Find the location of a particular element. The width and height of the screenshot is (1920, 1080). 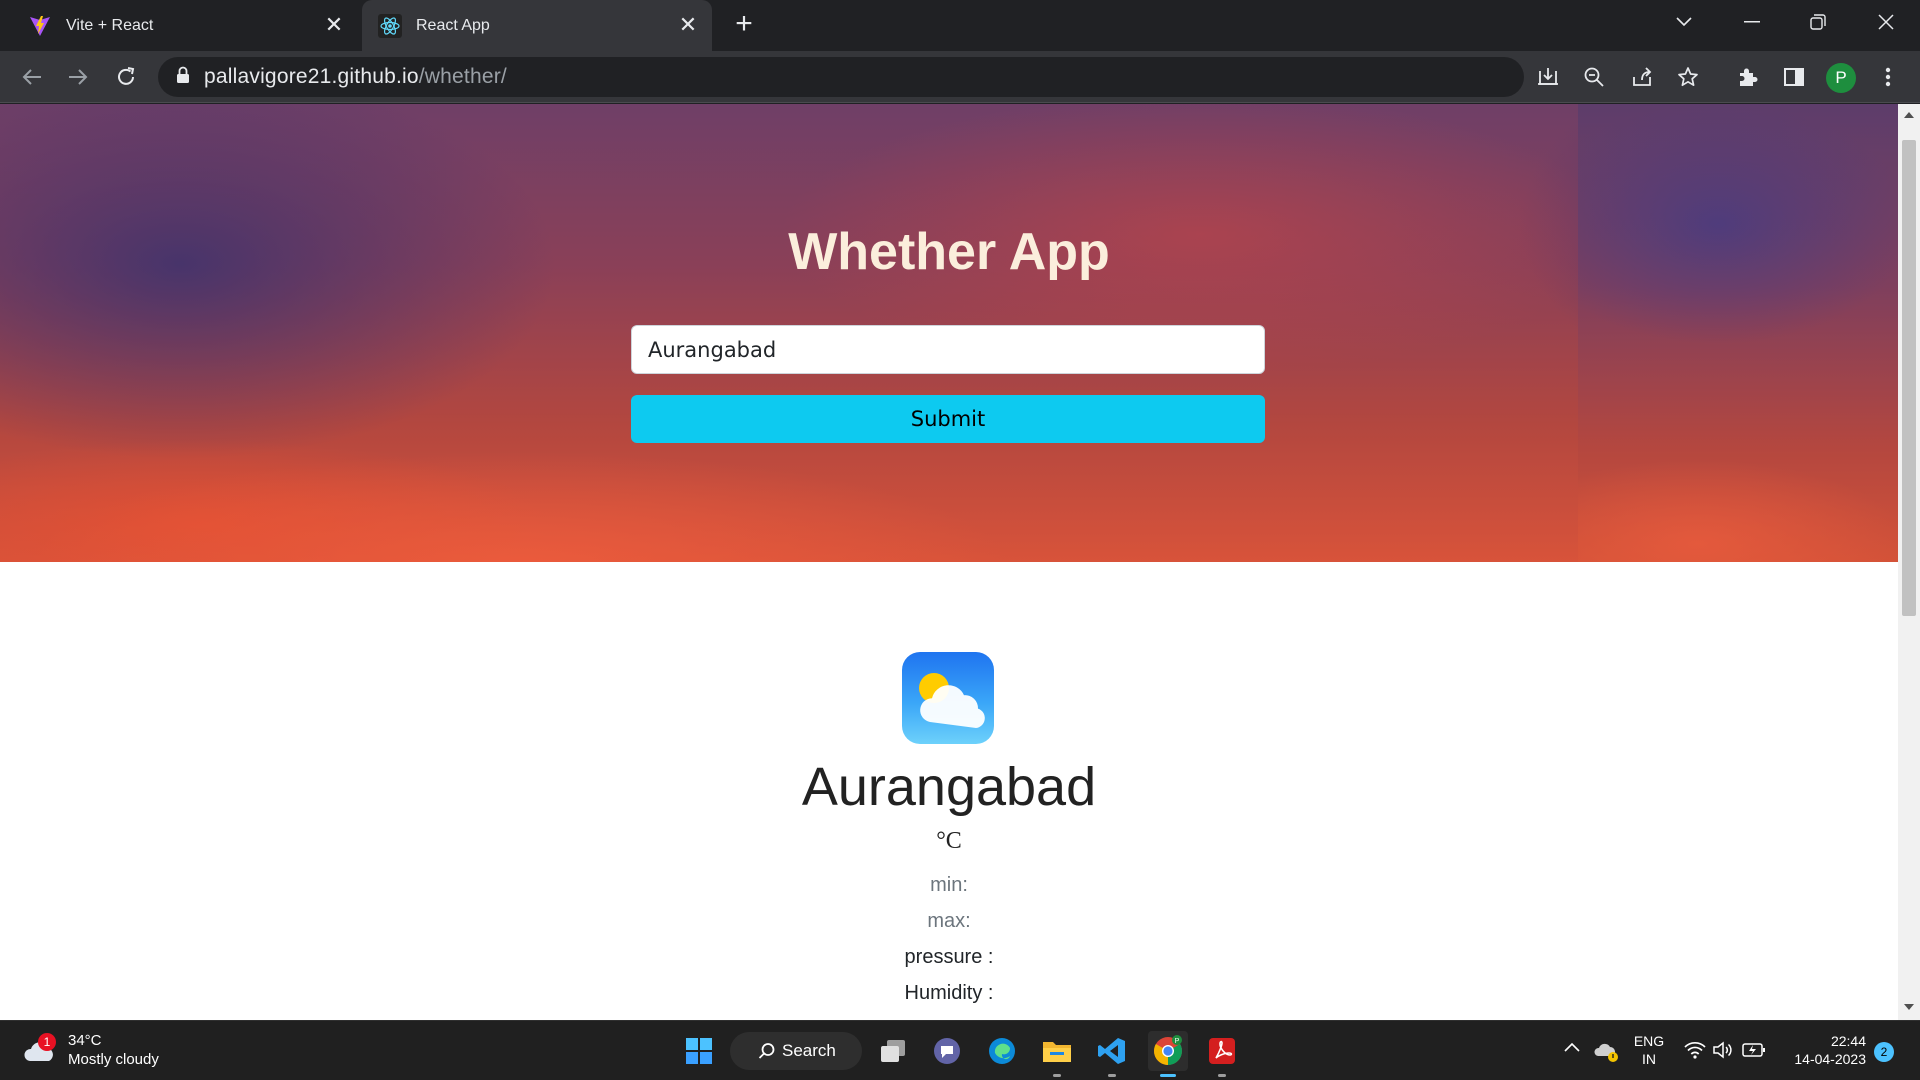

url-path: /whether/ is located at coordinates (462, 76).